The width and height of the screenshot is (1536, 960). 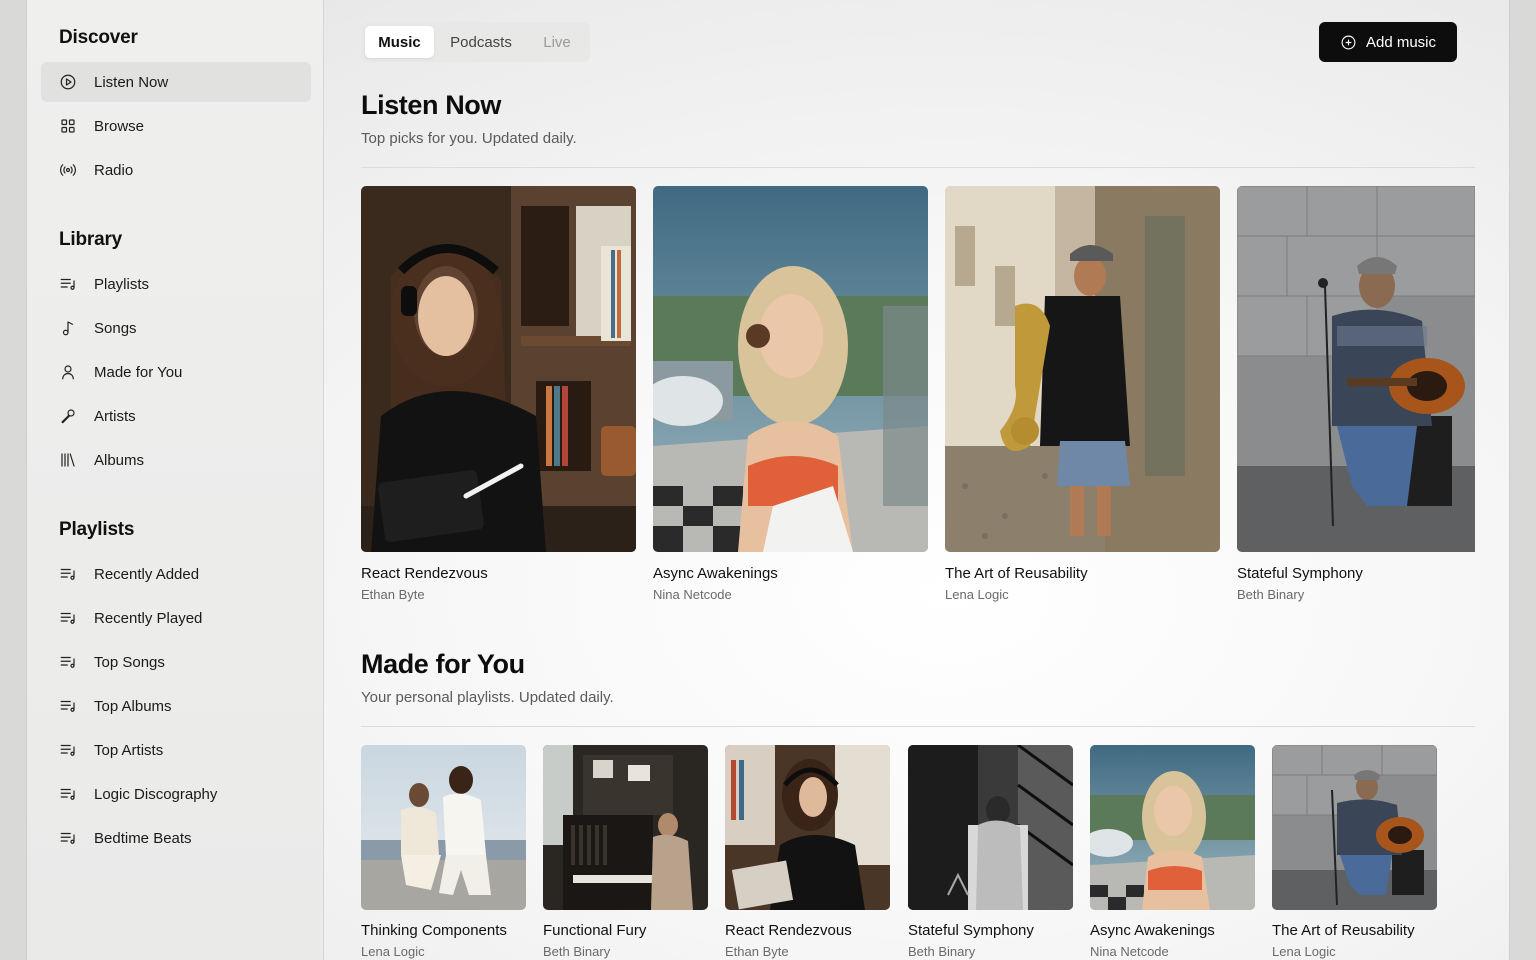 I want to click on playlist-card-react-rendezvous: React Rendezvous Ethan Byte, so click(x=807, y=852).